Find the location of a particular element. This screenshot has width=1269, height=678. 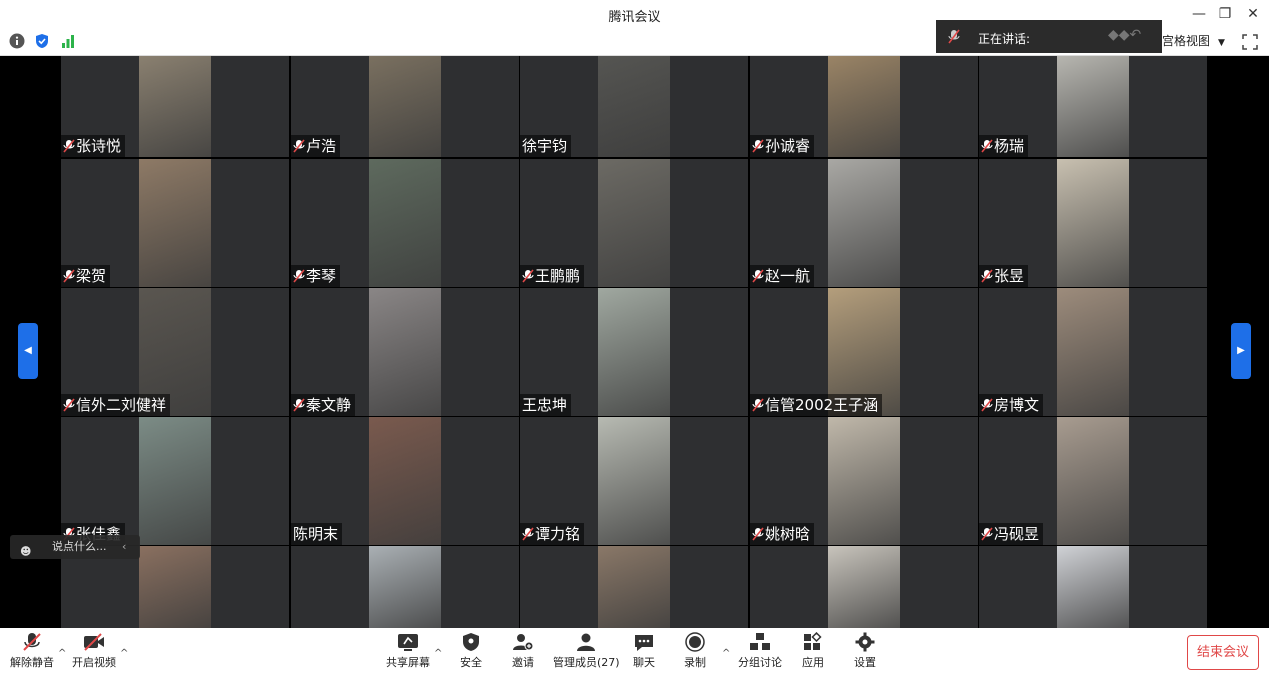

participant-tile: 王忠坤 is located at coordinates (634, 352).